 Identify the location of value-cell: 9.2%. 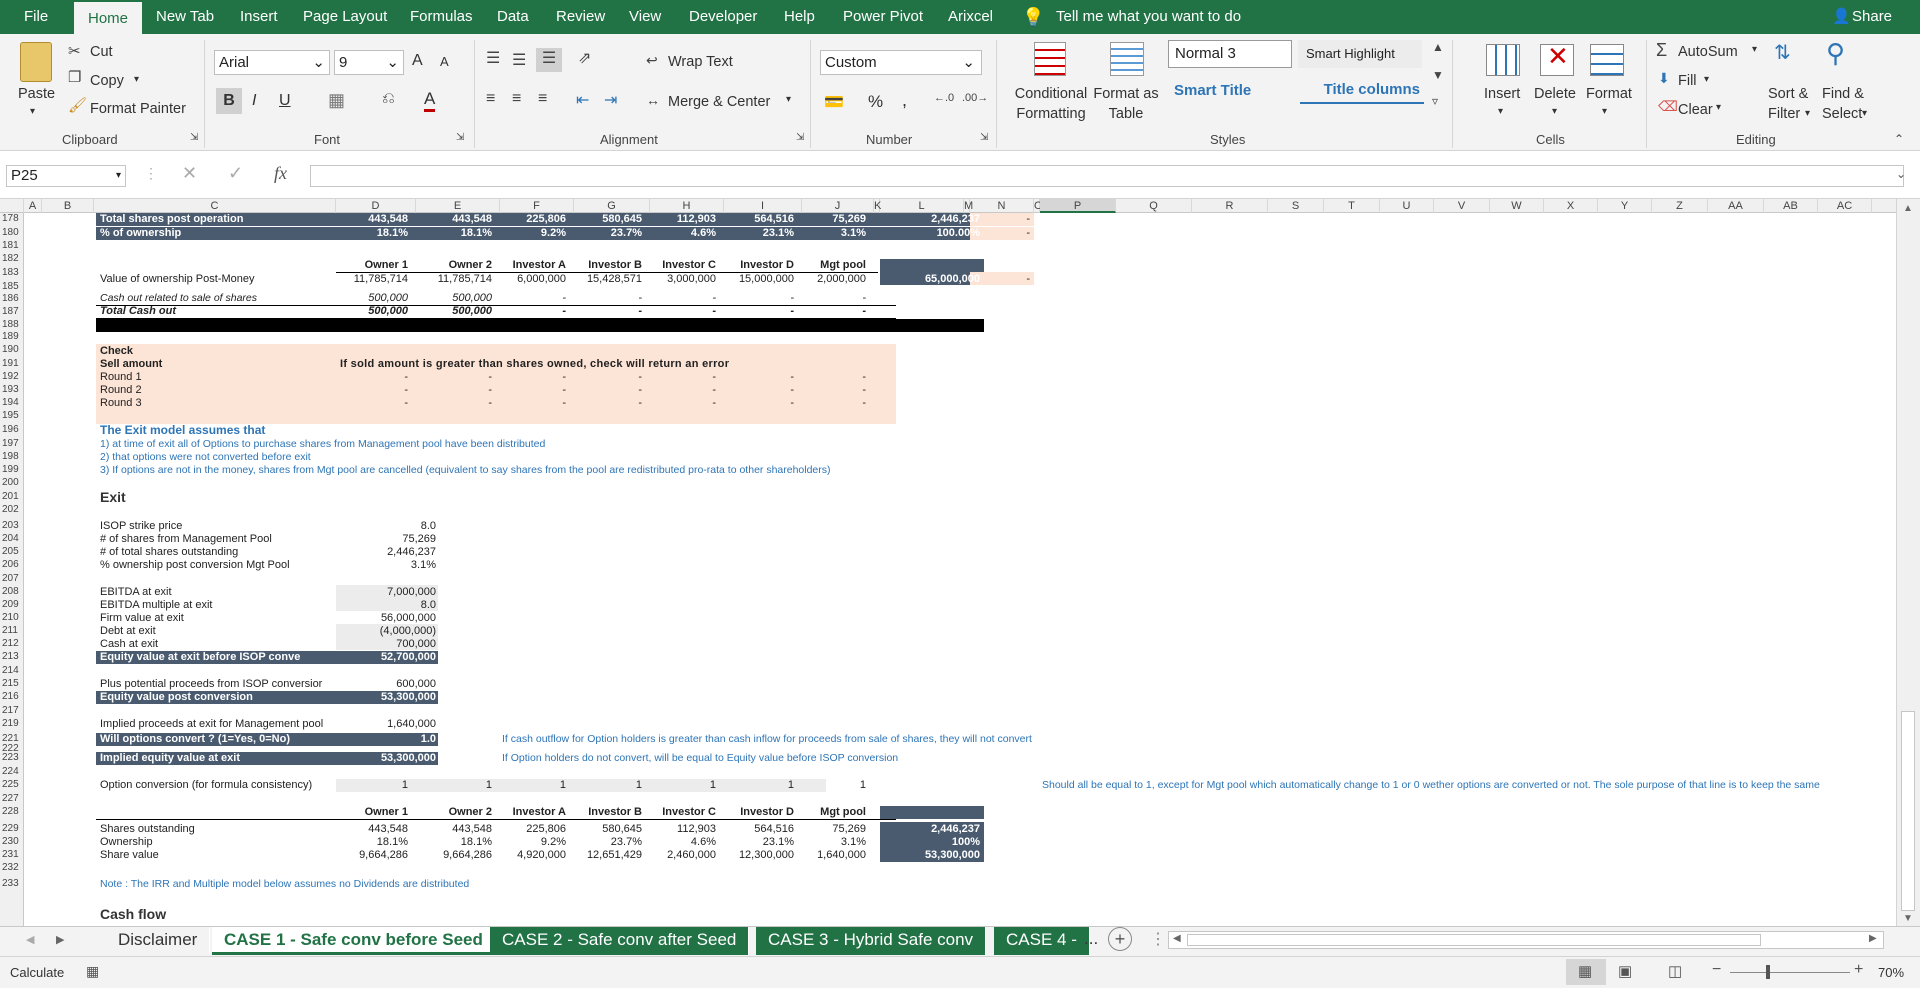
(533, 233).